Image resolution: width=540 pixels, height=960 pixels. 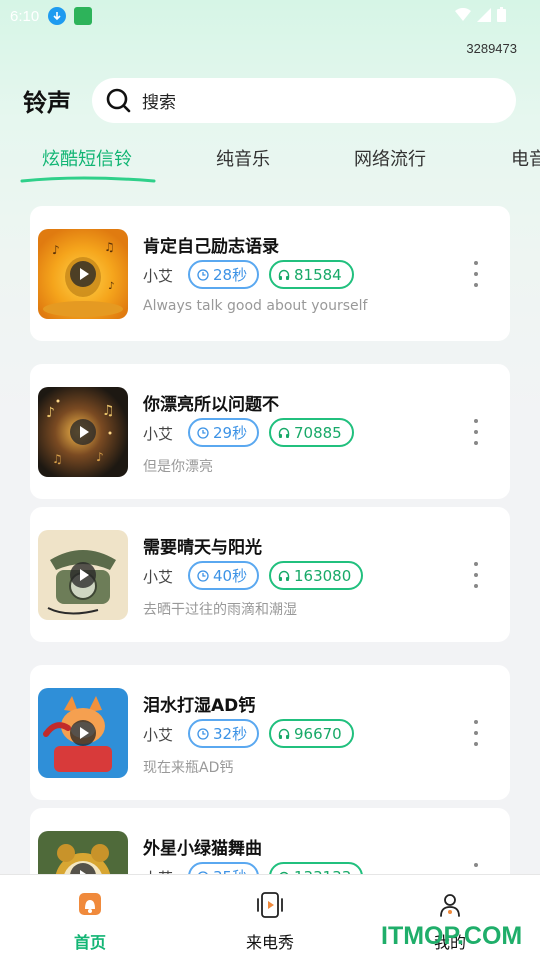 I want to click on page-title: 铃声, so click(x=47, y=103).